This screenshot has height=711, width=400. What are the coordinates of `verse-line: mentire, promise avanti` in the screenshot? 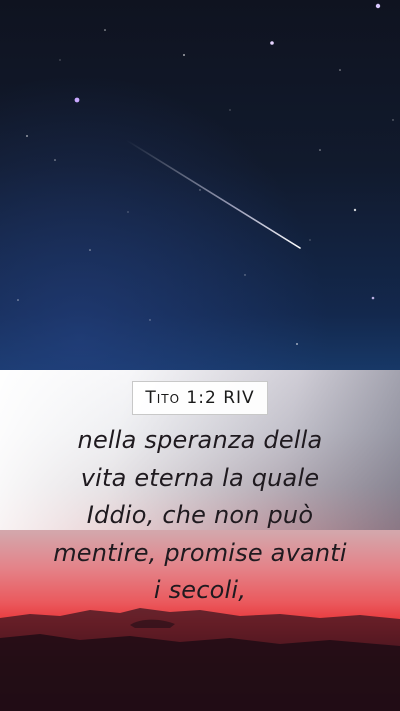 It's located at (200, 552).